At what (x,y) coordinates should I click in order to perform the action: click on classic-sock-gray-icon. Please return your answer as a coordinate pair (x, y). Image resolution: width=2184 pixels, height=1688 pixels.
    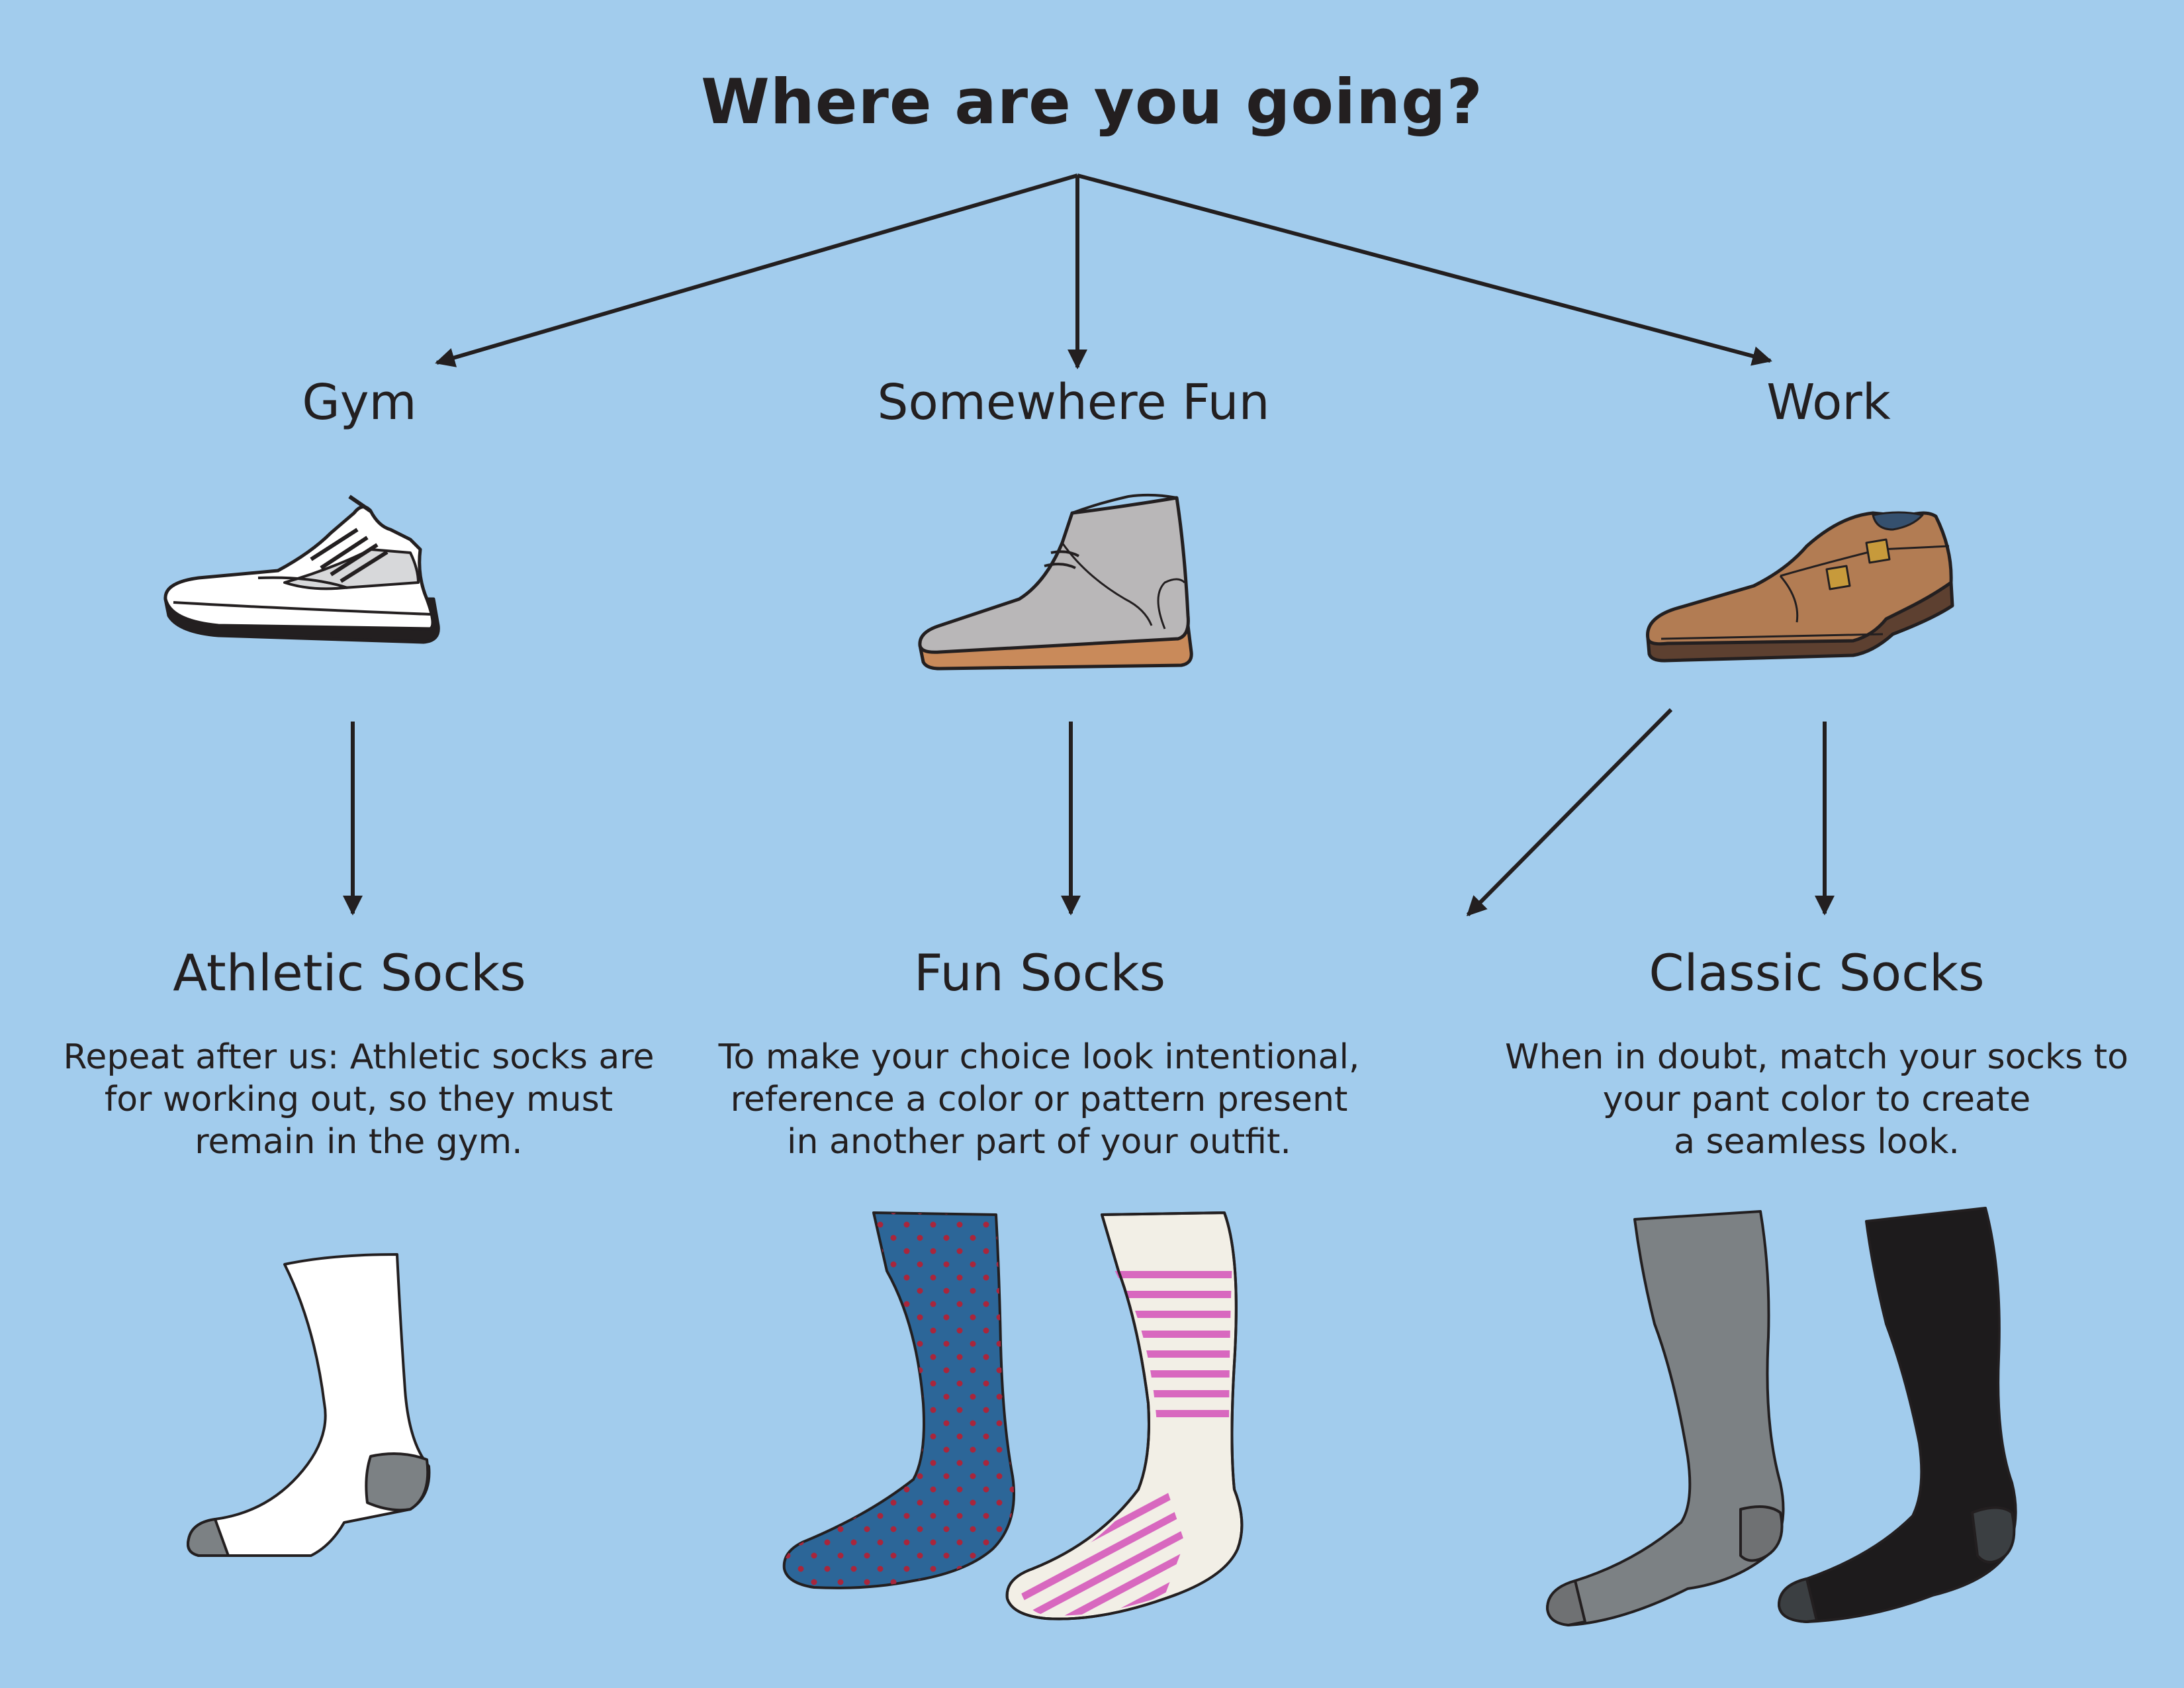
    Looking at the image, I should click on (1666, 1418).